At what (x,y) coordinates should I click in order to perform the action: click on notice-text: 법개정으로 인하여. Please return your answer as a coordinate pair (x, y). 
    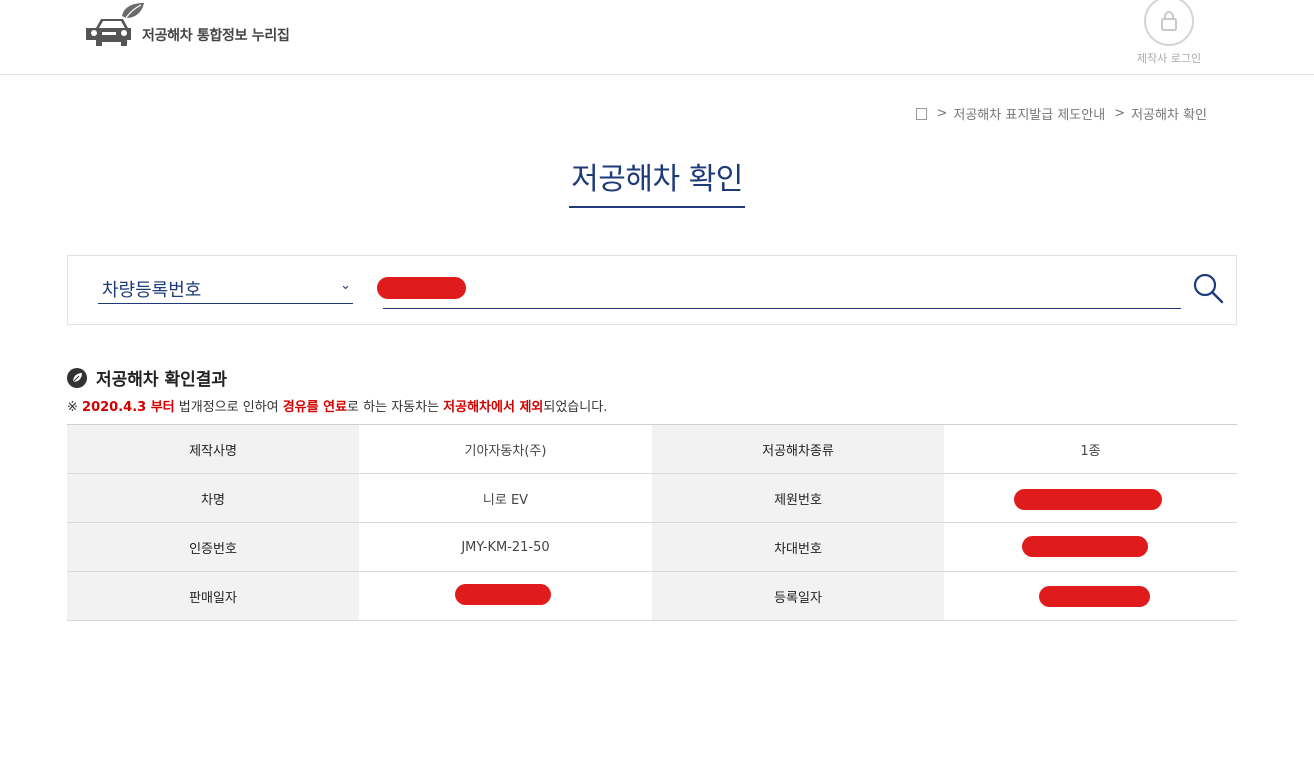
    Looking at the image, I should click on (228, 407).